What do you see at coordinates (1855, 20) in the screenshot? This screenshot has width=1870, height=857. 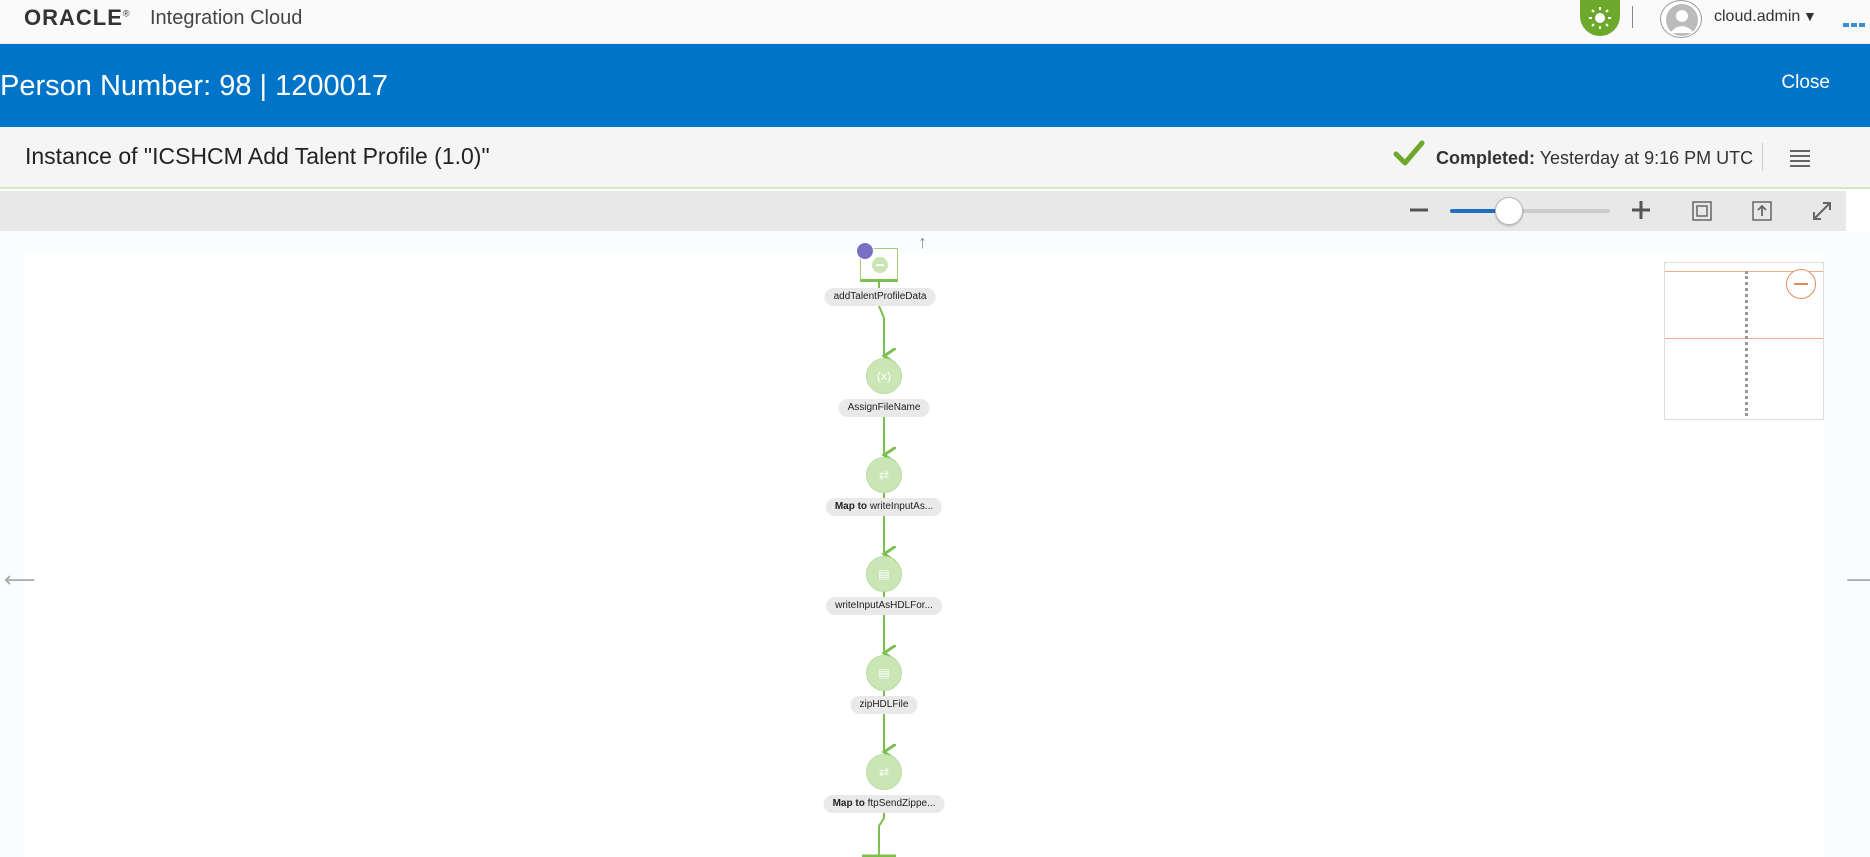 I see `apps-menu-icon` at bounding box center [1855, 20].